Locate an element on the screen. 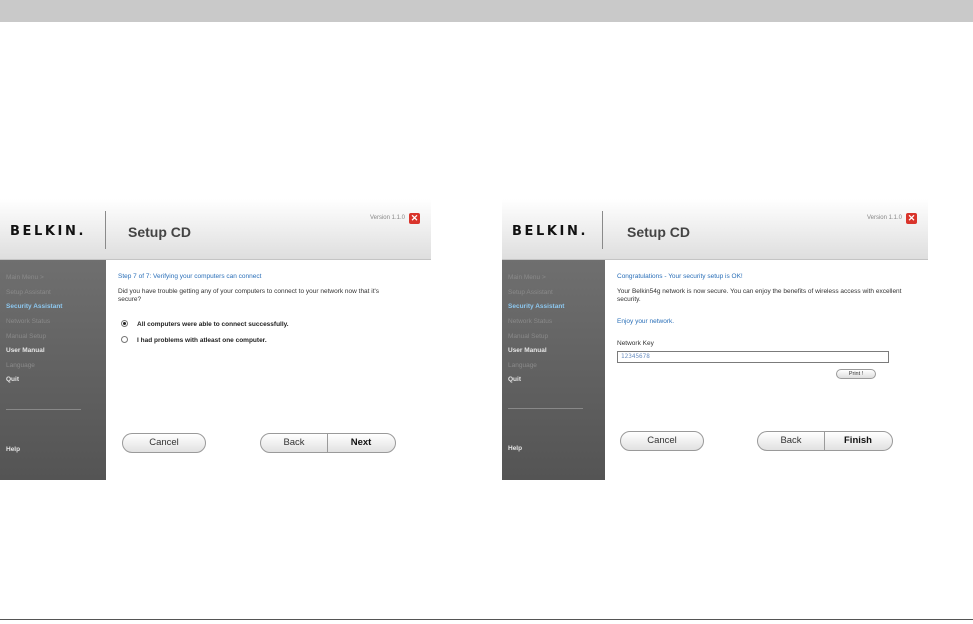 Image resolution: width=973 pixels, height=624 pixels. enjoy-network-text: Enjoy your network. is located at coordinates (646, 321).